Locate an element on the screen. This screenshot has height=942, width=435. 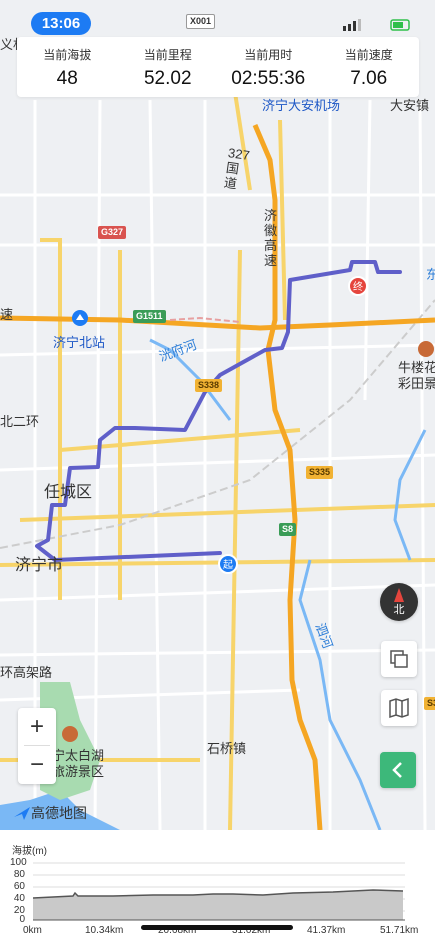
place-label-niulou: 牛楼花彩田景 is located at coordinates (416, 375).